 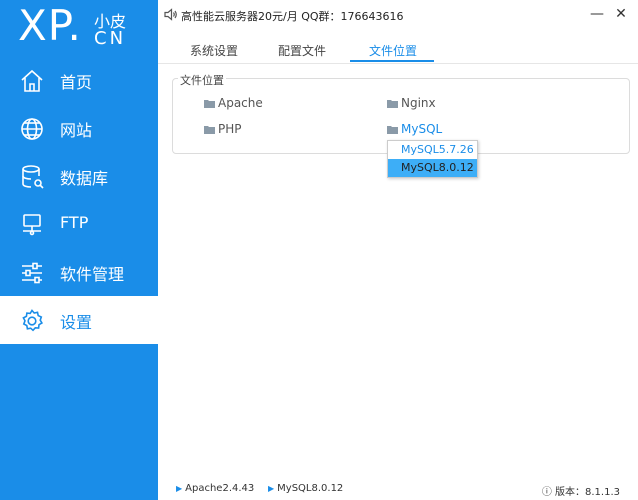 What do you see at coordinates (393, 50) in the screenshot?
I see `tab-file-location: 文件位置` at bounding box center [393, 50].